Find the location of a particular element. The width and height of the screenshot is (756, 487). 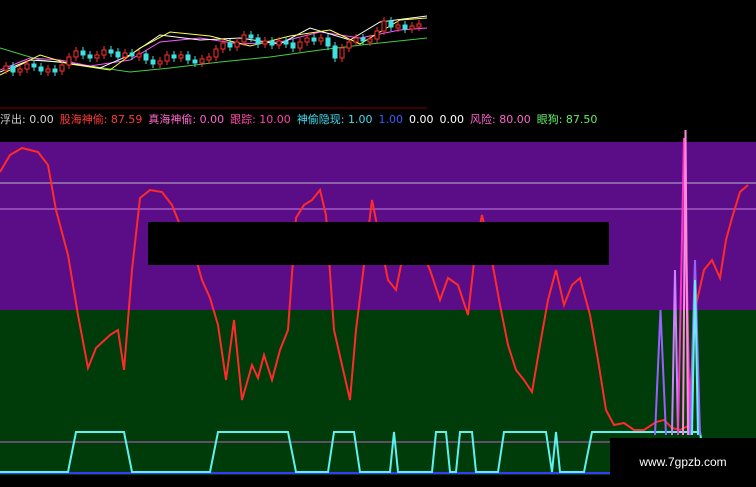

indicator-value: 浮出: 0.00 is located at coordinates (27, 119).